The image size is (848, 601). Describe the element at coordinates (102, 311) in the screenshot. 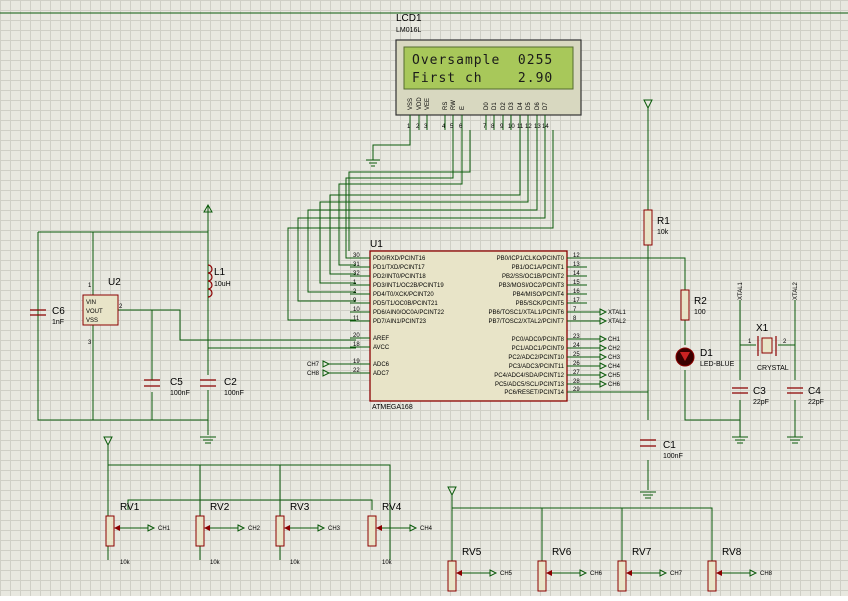

I see `u2-regulator: U2 VIN VOUT VSS 1 2 3` at that location.